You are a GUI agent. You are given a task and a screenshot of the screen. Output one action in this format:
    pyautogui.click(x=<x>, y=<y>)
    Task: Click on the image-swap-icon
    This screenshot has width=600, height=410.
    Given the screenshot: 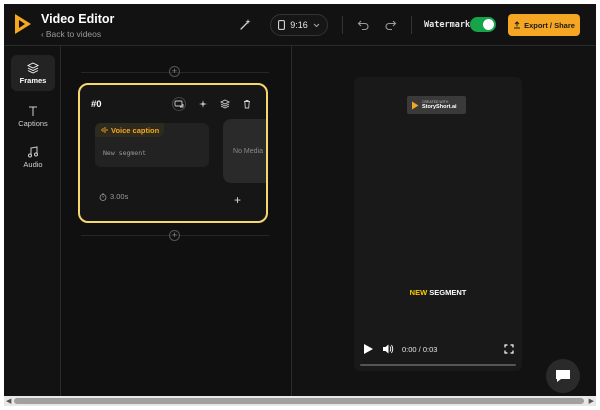 What is the action you would take?
    pyautogui.click(x=179, y=104)
    